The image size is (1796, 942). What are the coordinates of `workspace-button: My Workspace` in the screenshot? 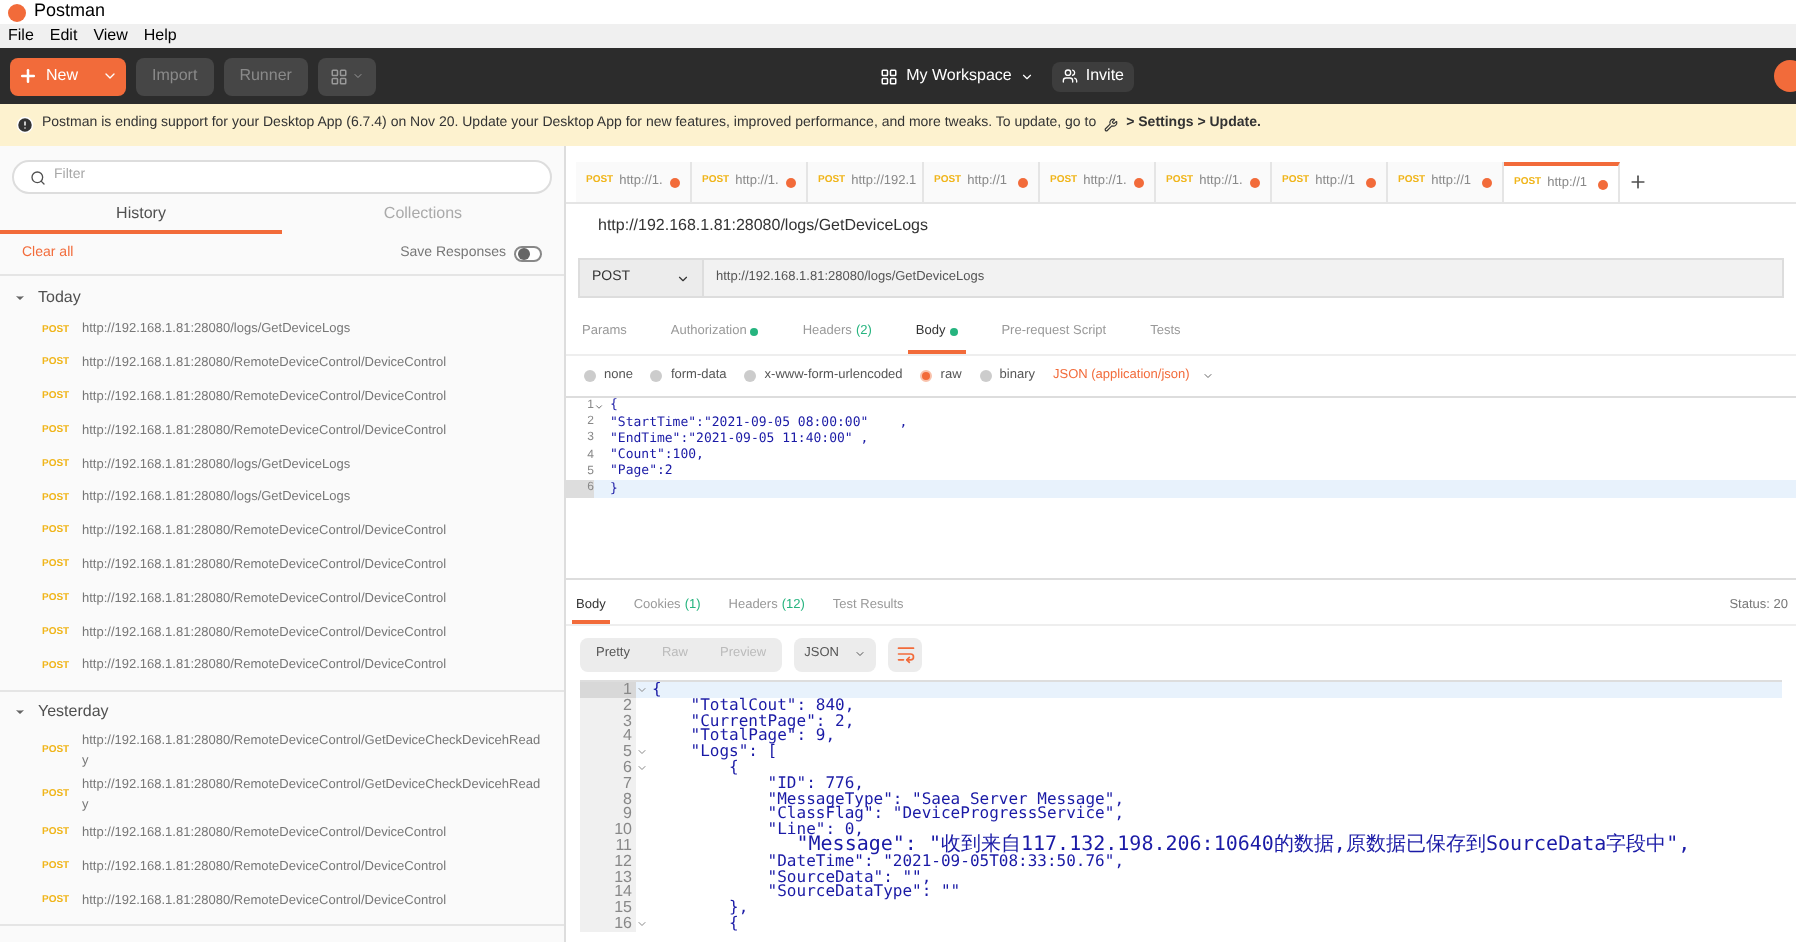 It's located at (957, 76).